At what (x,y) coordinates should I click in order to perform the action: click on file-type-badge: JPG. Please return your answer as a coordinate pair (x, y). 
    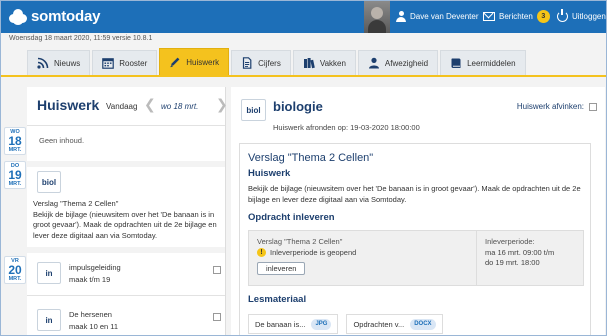
    Looking at the image, I should click on (321, 324).